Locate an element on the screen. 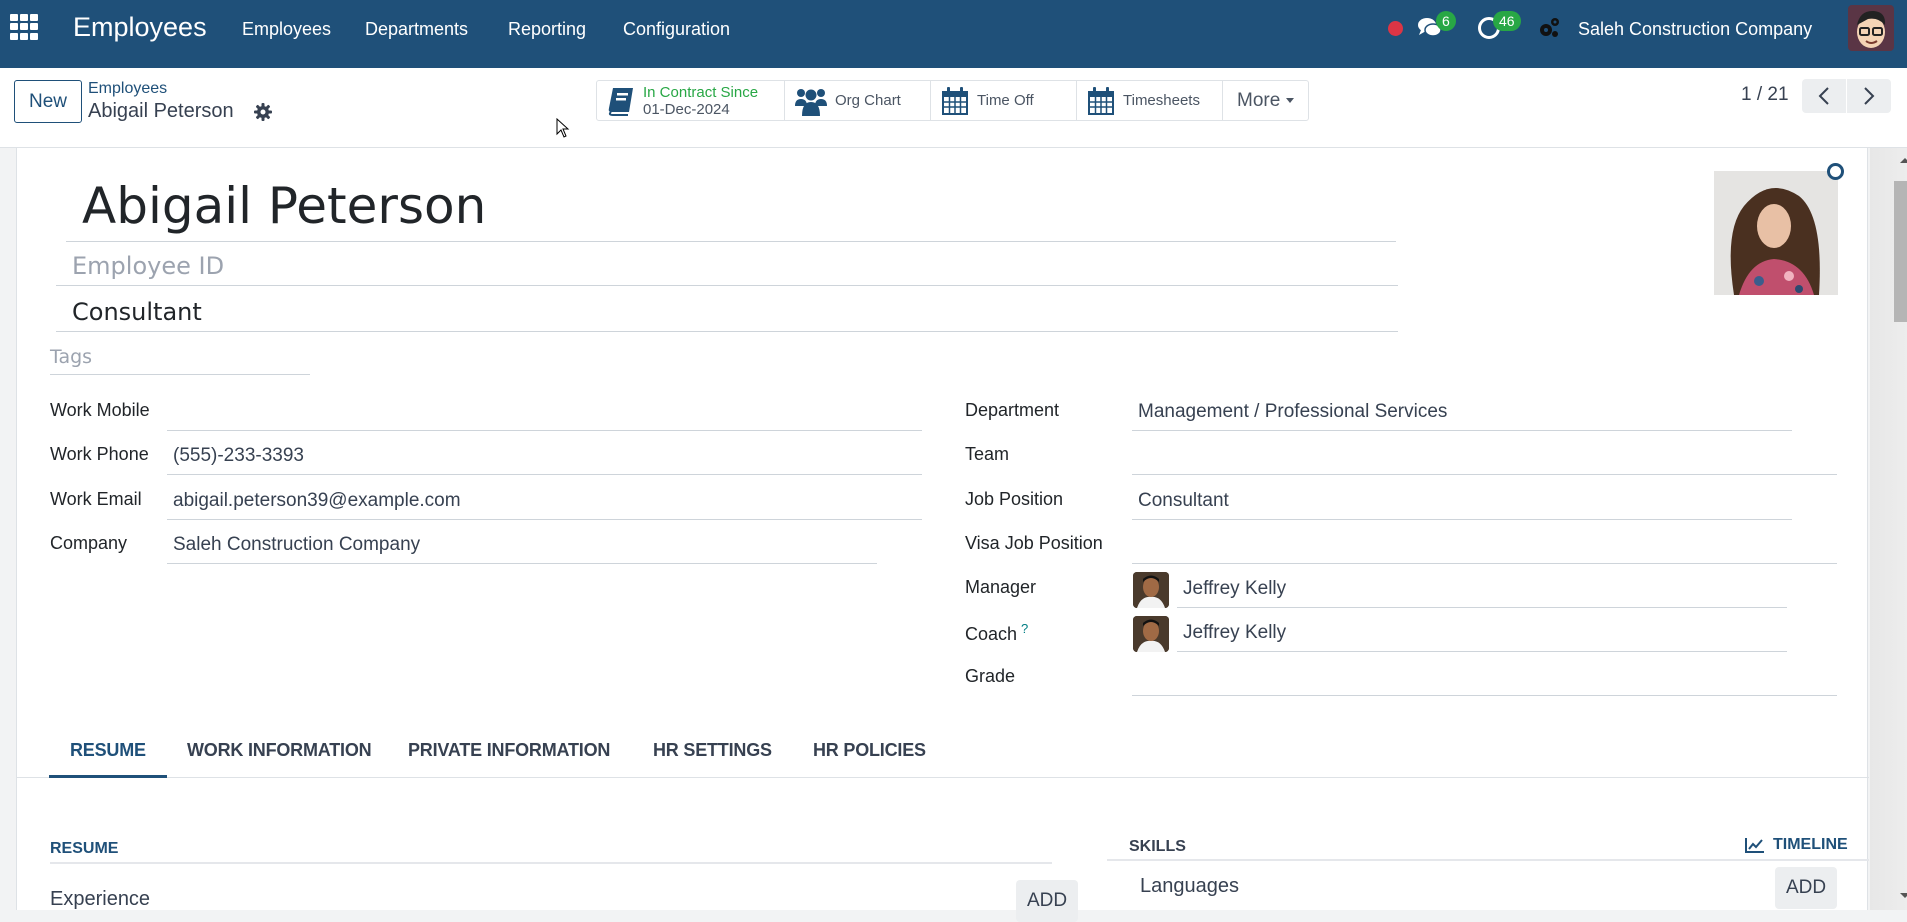 The height and width of the screenshot is (922, 1907). team-input is located at coordinates (1484, 457).